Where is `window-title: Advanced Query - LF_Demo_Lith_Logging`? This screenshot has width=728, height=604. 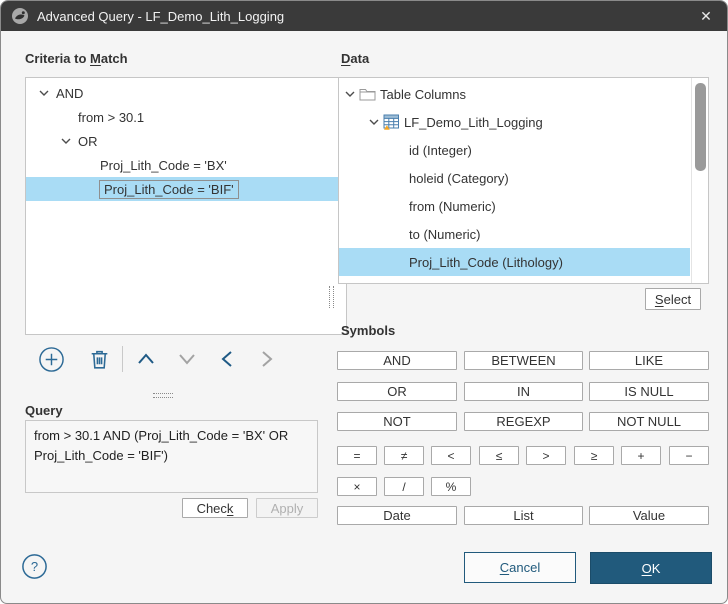 window-title: Advanced Query - LF_Demo_Lith_Logging is located at coordinates (161, 16).